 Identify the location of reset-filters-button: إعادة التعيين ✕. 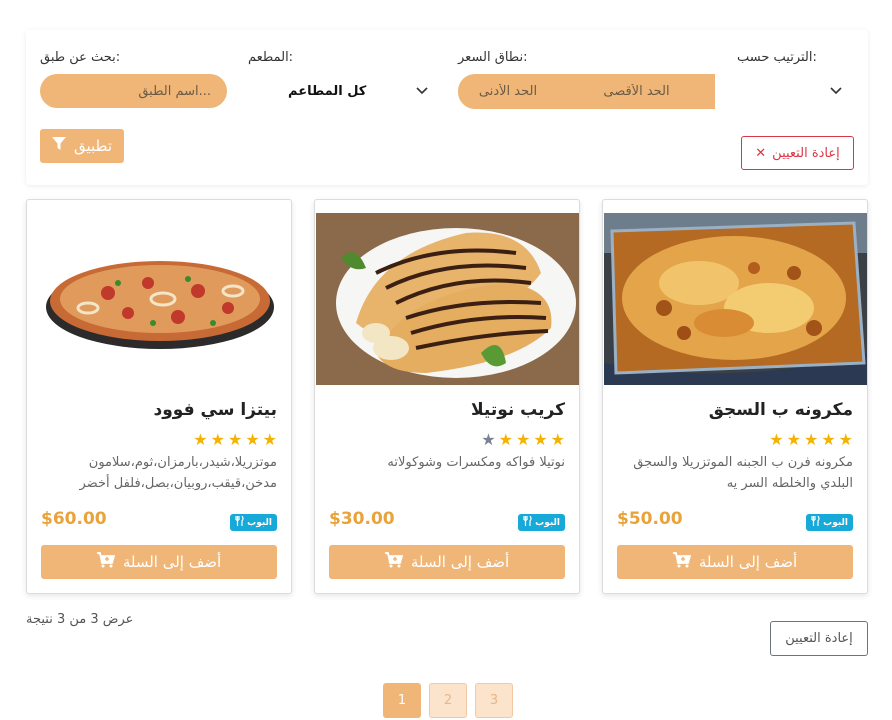
(797, 153).